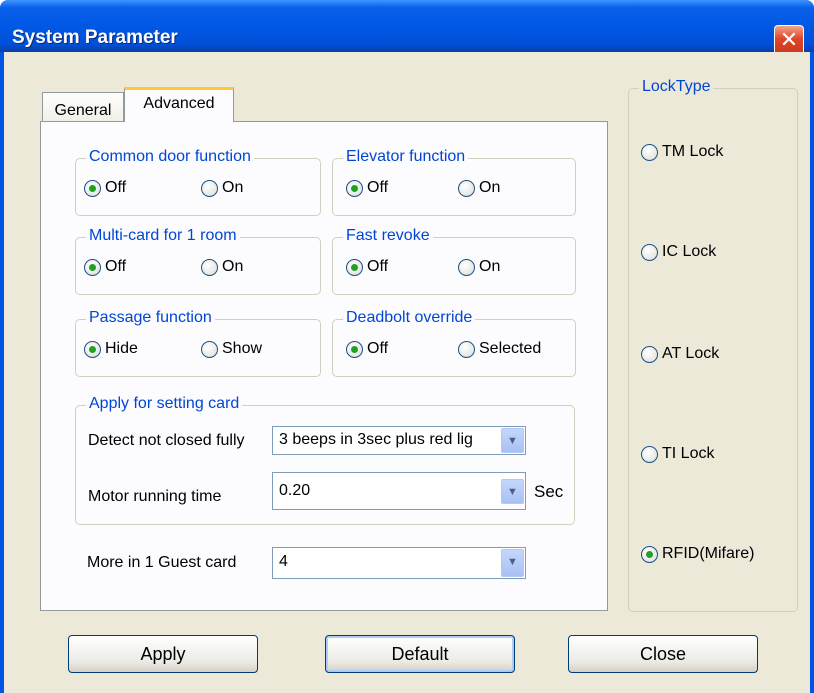  Describe the element at coordinates (367, 349) in the screenshot. I see `deadbolt-off-radio: Off` at that location.